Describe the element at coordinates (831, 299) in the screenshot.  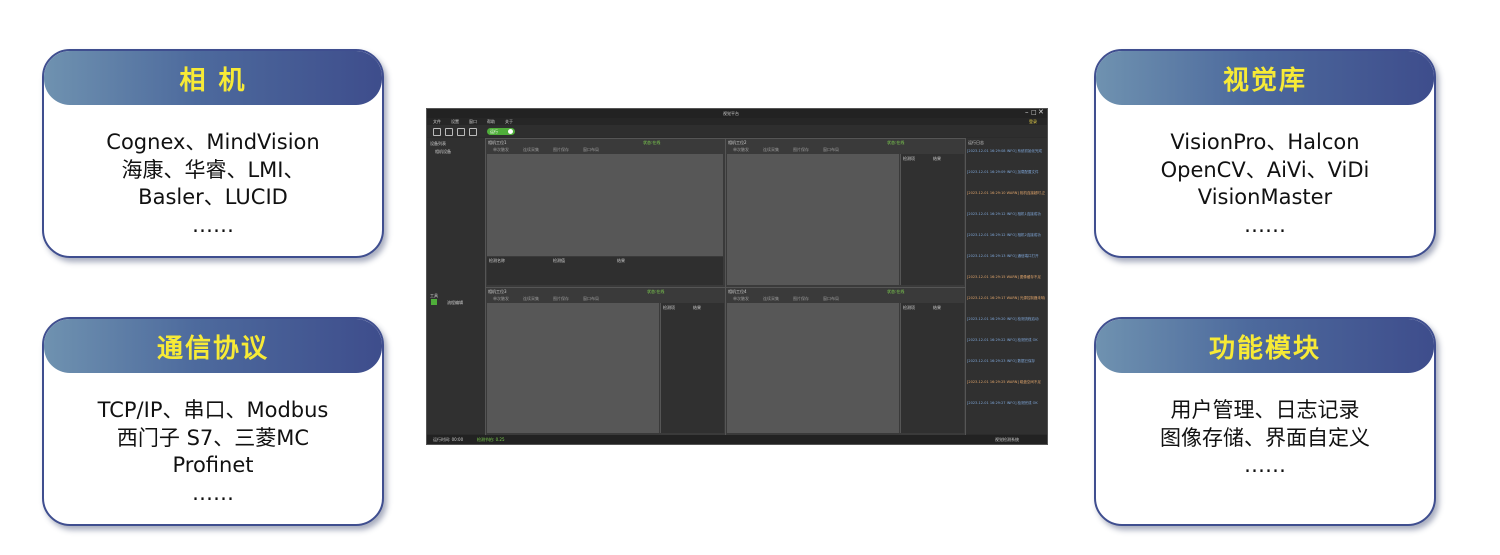
I see `panel-4-tool: 窗口布局` at that location.